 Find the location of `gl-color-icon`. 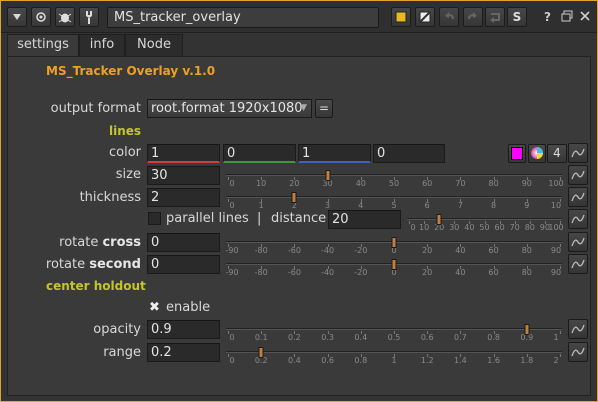

gl-color-icon is located at coordinates (425, 17).